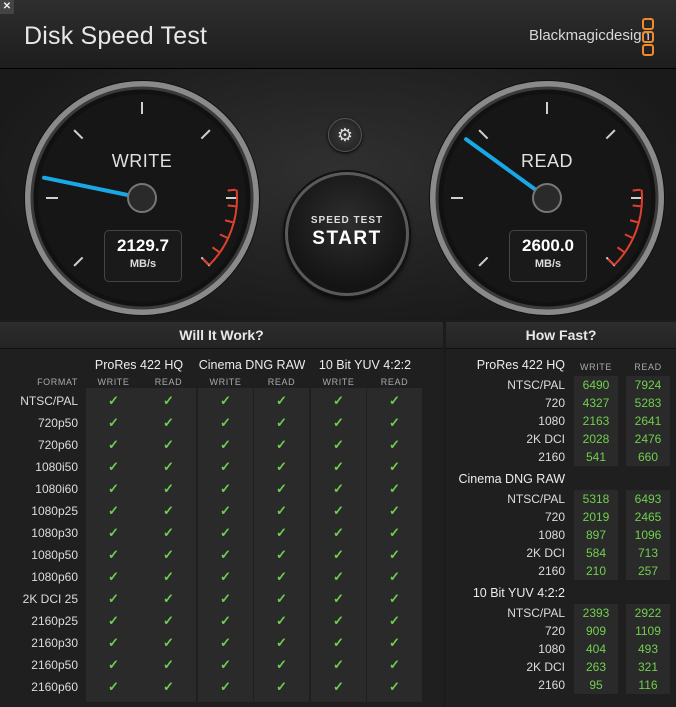 This screenshot has height=707, width=676. I want to click on format-label: 2K DCI 25, so click(50, 599).